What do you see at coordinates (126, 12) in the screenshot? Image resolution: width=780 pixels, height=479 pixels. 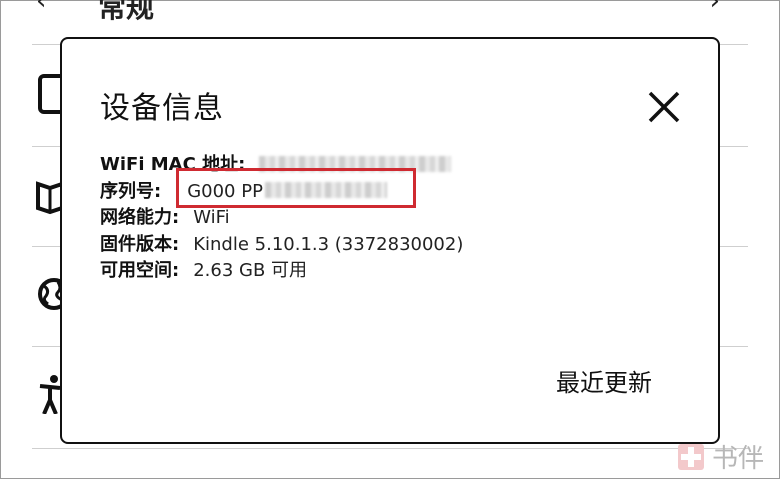 I see `background-header-title: 常规` at bounding box center [126, 12].